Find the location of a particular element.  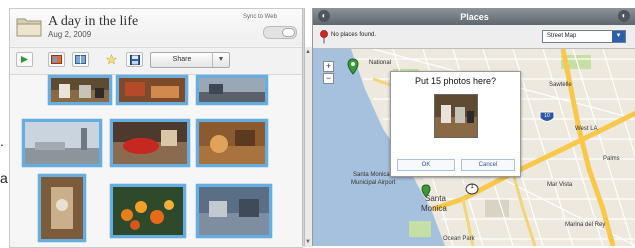

zoom-in-button: + is located at coordinates (328, 66).